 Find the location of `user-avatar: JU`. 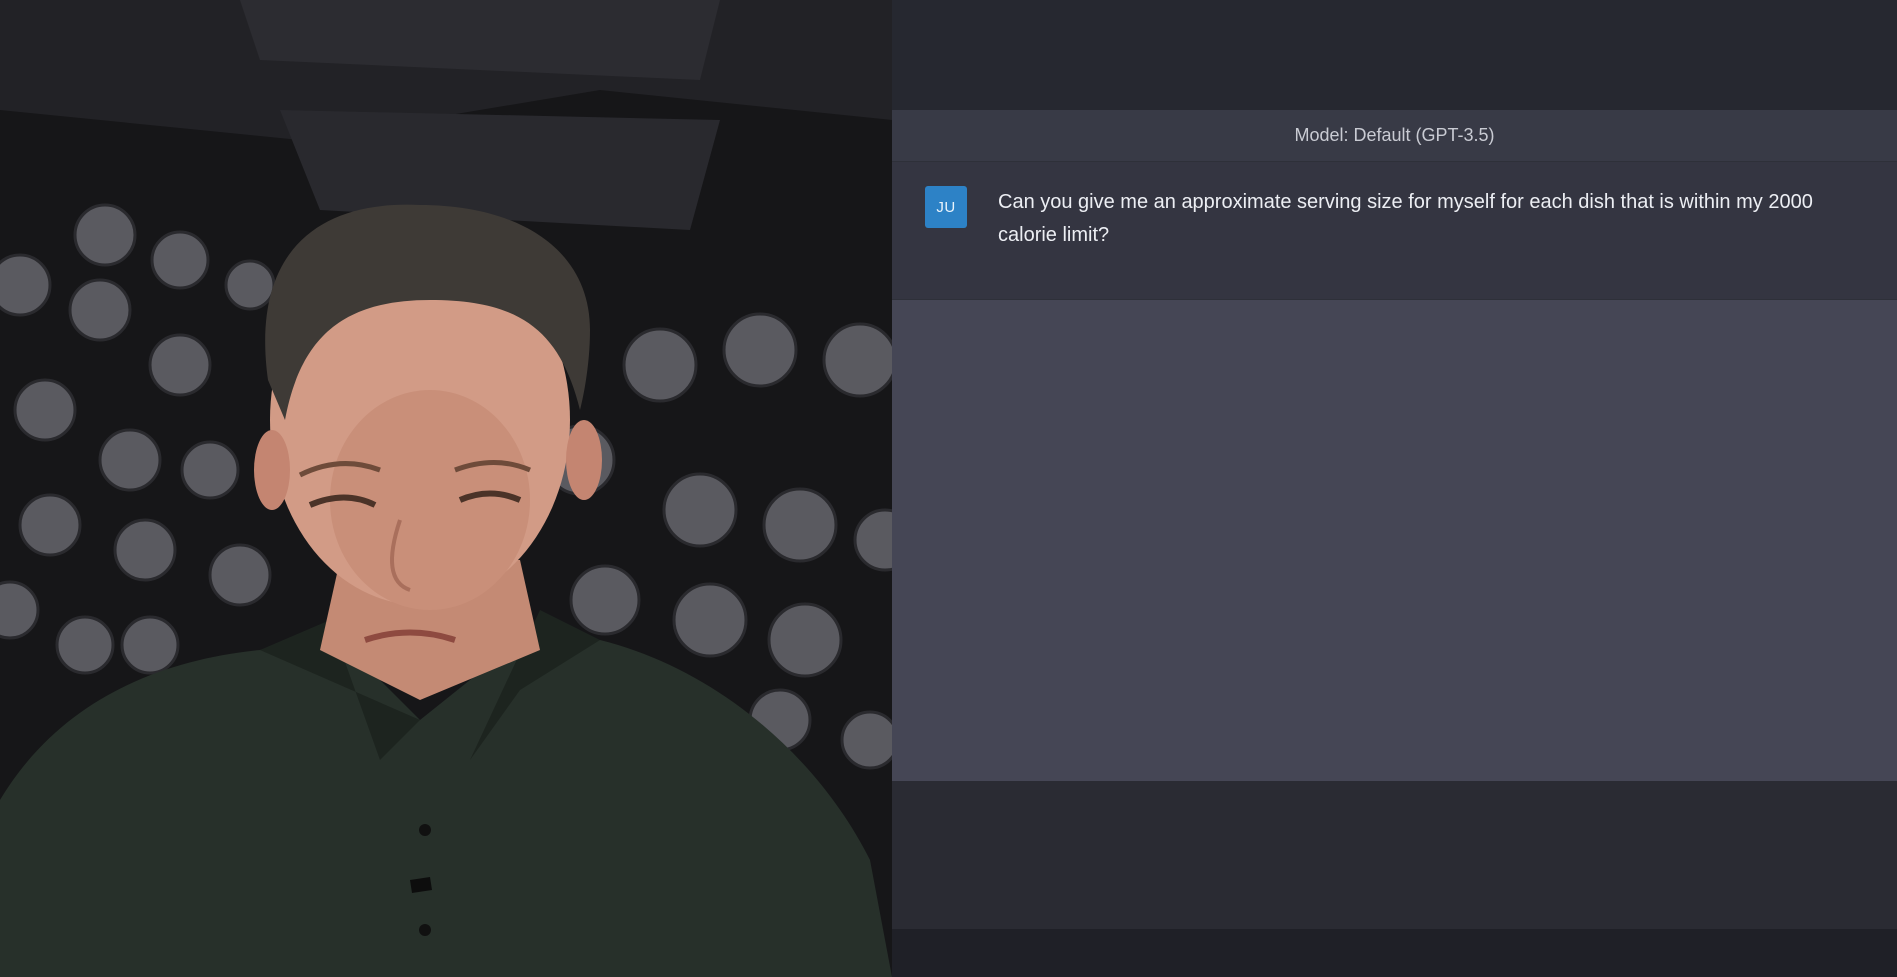

user-avatar: JU is located at coordinates (946, 207).